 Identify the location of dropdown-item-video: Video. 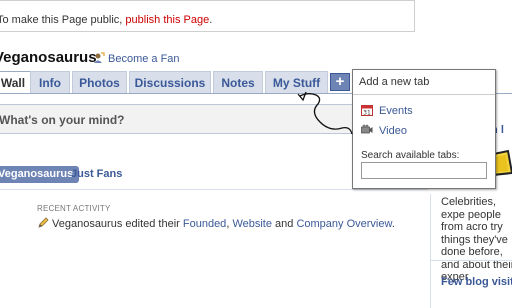
(384, 130).